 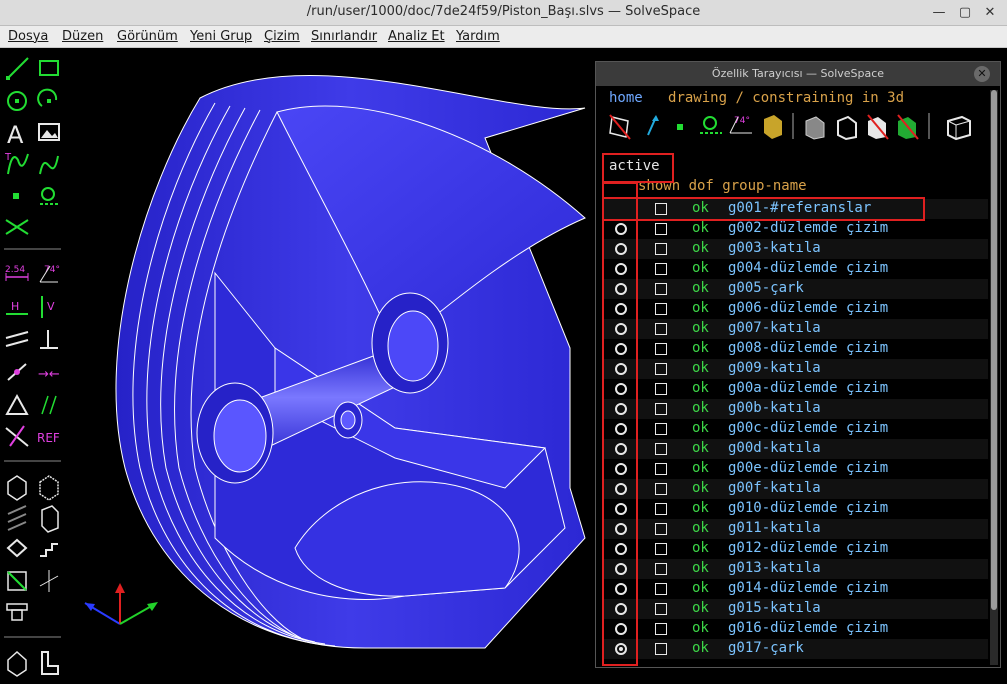 What do you see at coordinates (17, 68) in the screenshot?
I see `line-icon` at bounding box center [17, 68].